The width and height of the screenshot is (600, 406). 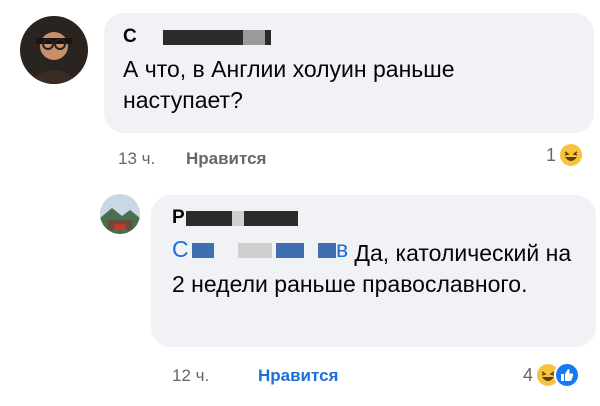 What do you see at coordinates (289, 84) in the screenshot?
I see `comment-text: А что, в Англии холуин раньше наступает?` at bounding box center [289, 84].